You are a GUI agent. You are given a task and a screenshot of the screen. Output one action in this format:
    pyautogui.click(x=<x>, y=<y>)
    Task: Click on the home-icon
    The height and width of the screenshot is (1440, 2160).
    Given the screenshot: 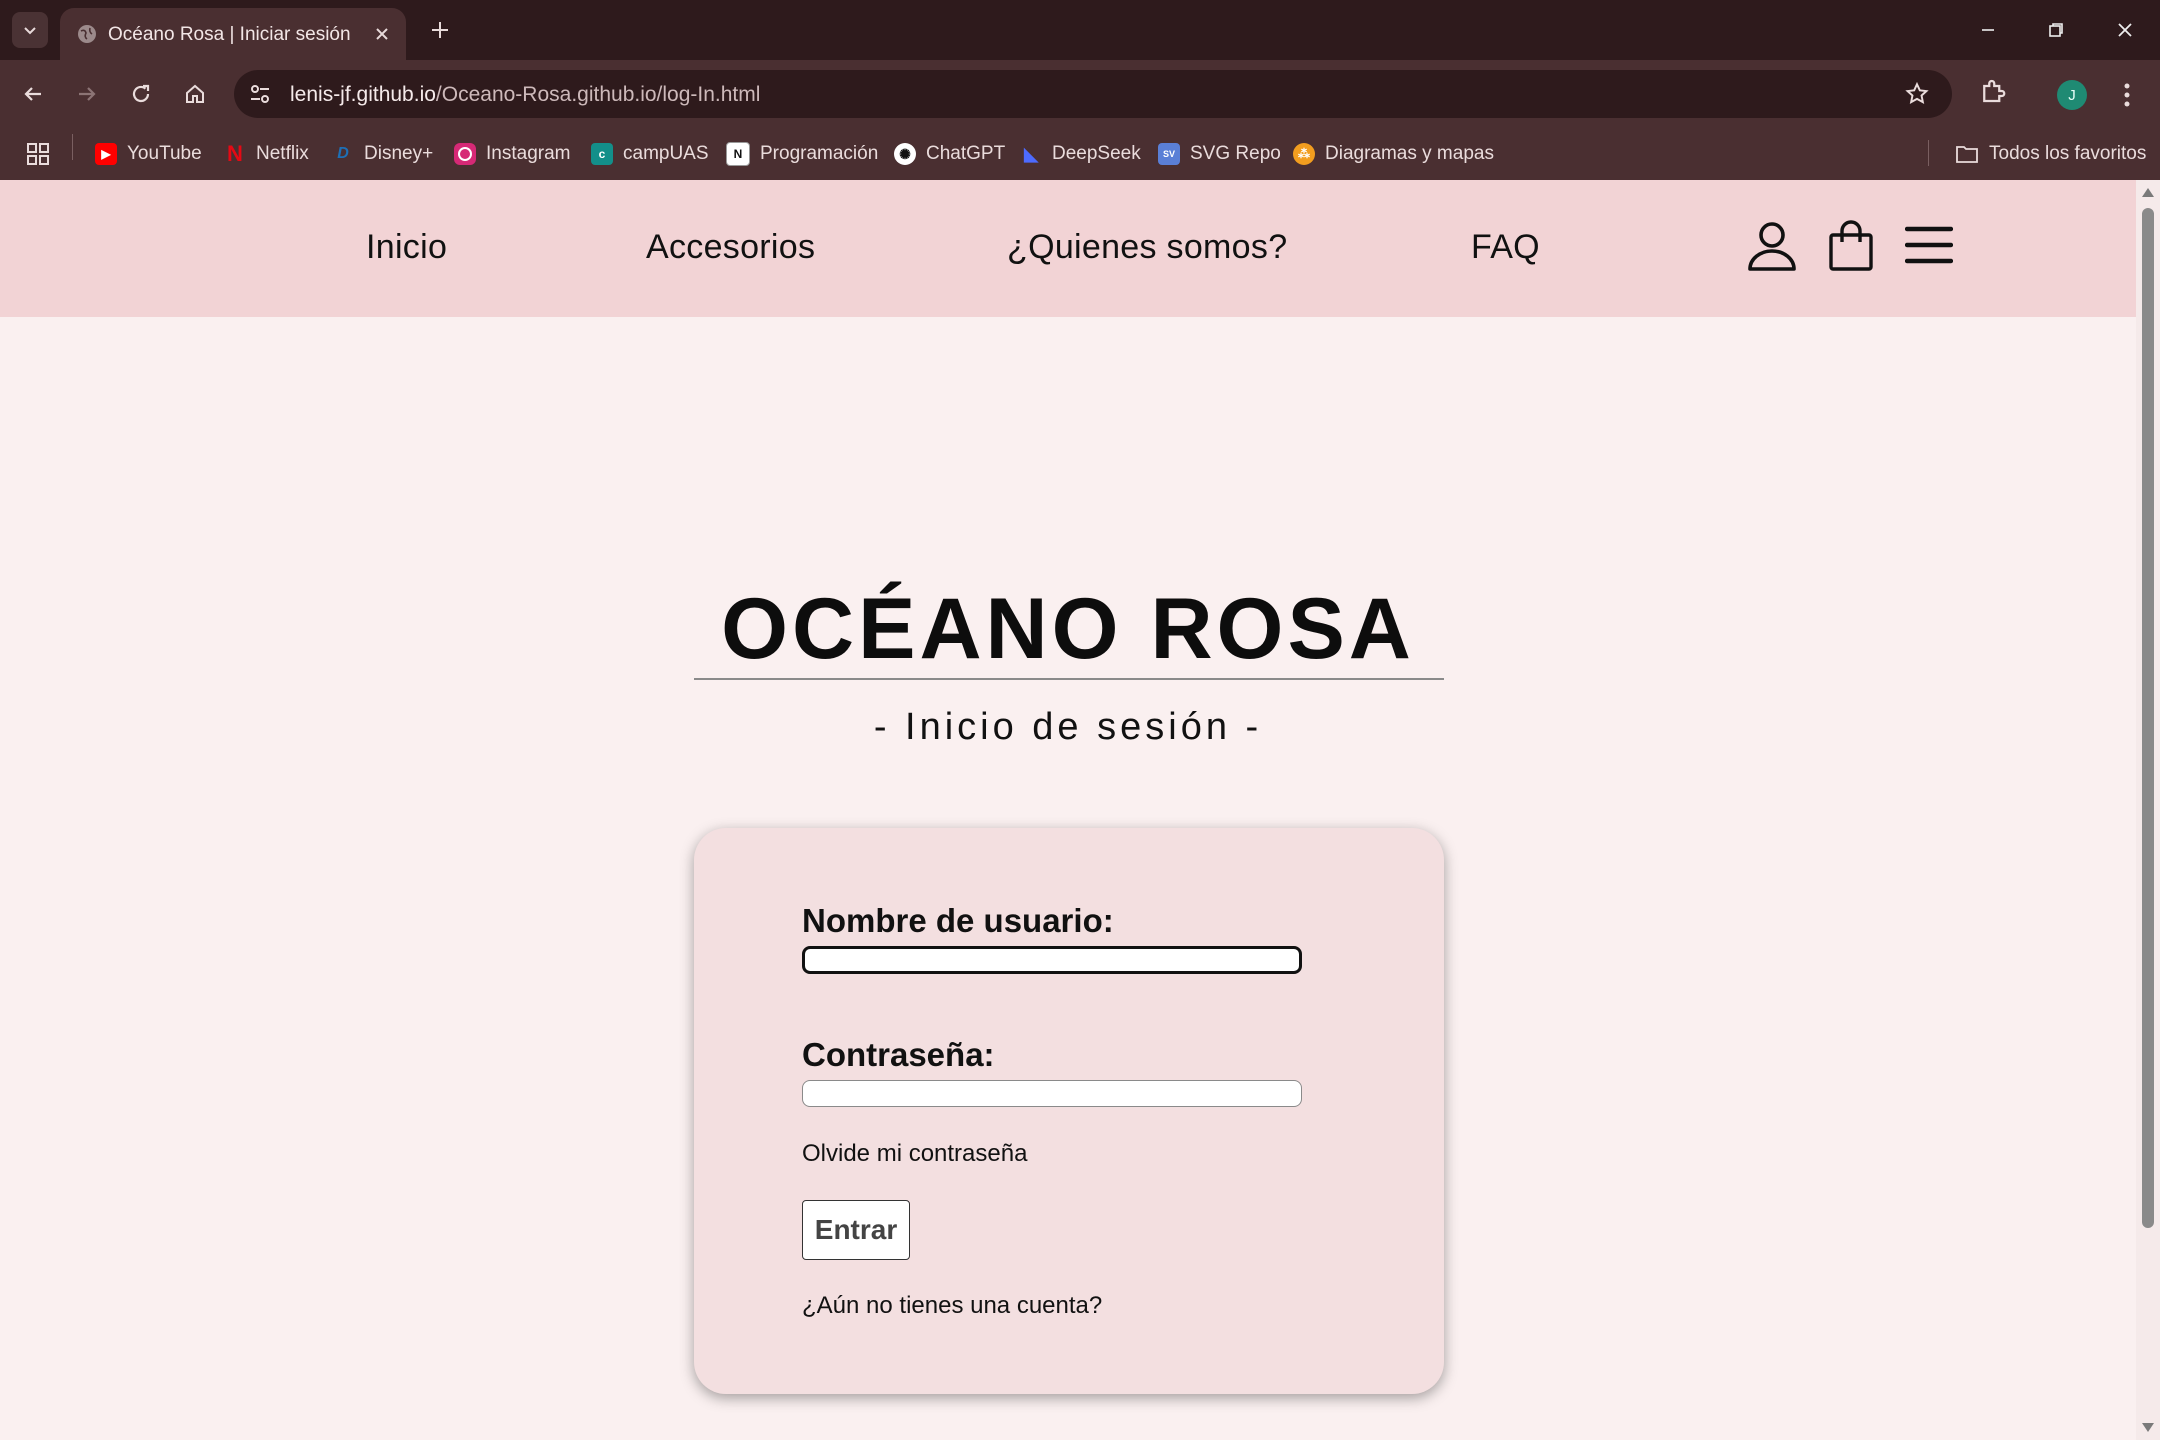 What is the action you would take?
    pyautogui.click(x=195, y=93)
    